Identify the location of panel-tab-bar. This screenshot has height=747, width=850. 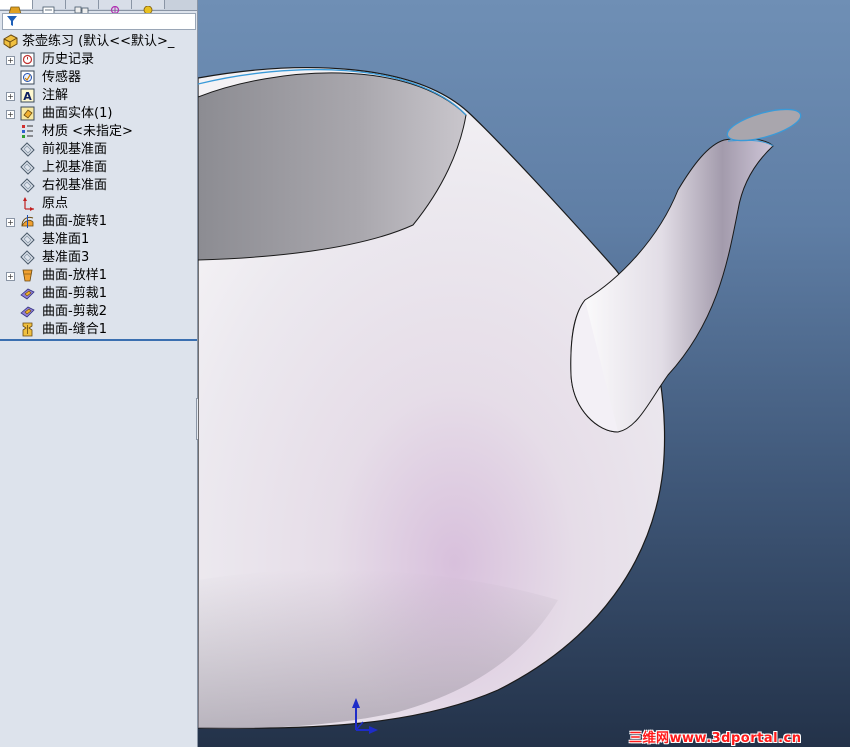
(98, 7).